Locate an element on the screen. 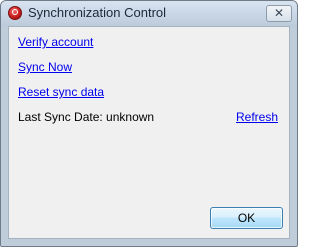 The width and height of the screenshot is (320, 247). last-sync-date-label: Last Sync Date: unknown is located at coordinates (86, 117).